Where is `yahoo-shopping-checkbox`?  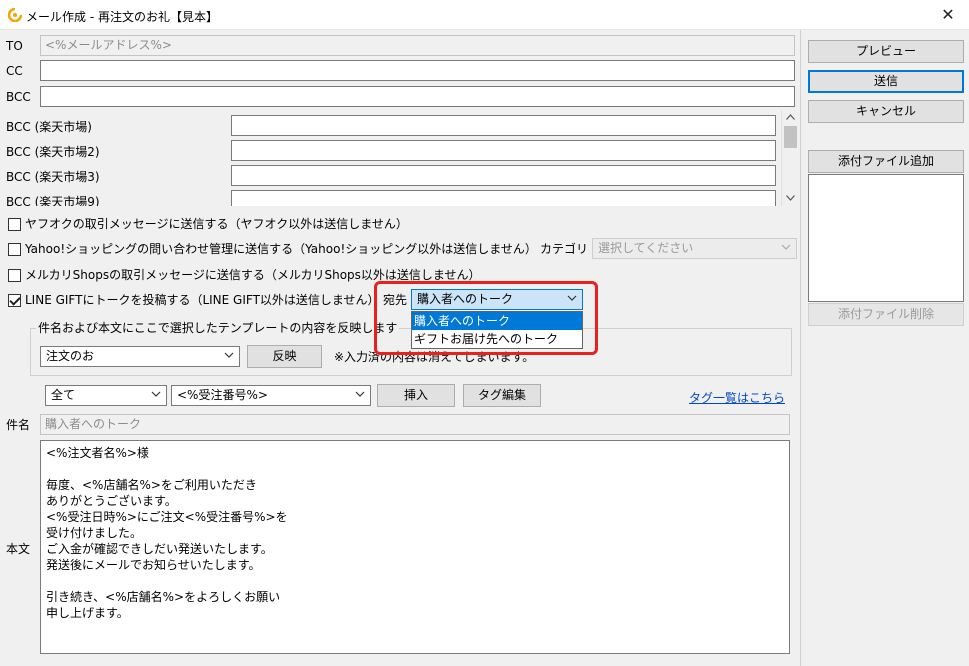 yahoo-shopping-checkbox is located at coordinates (14, 249).